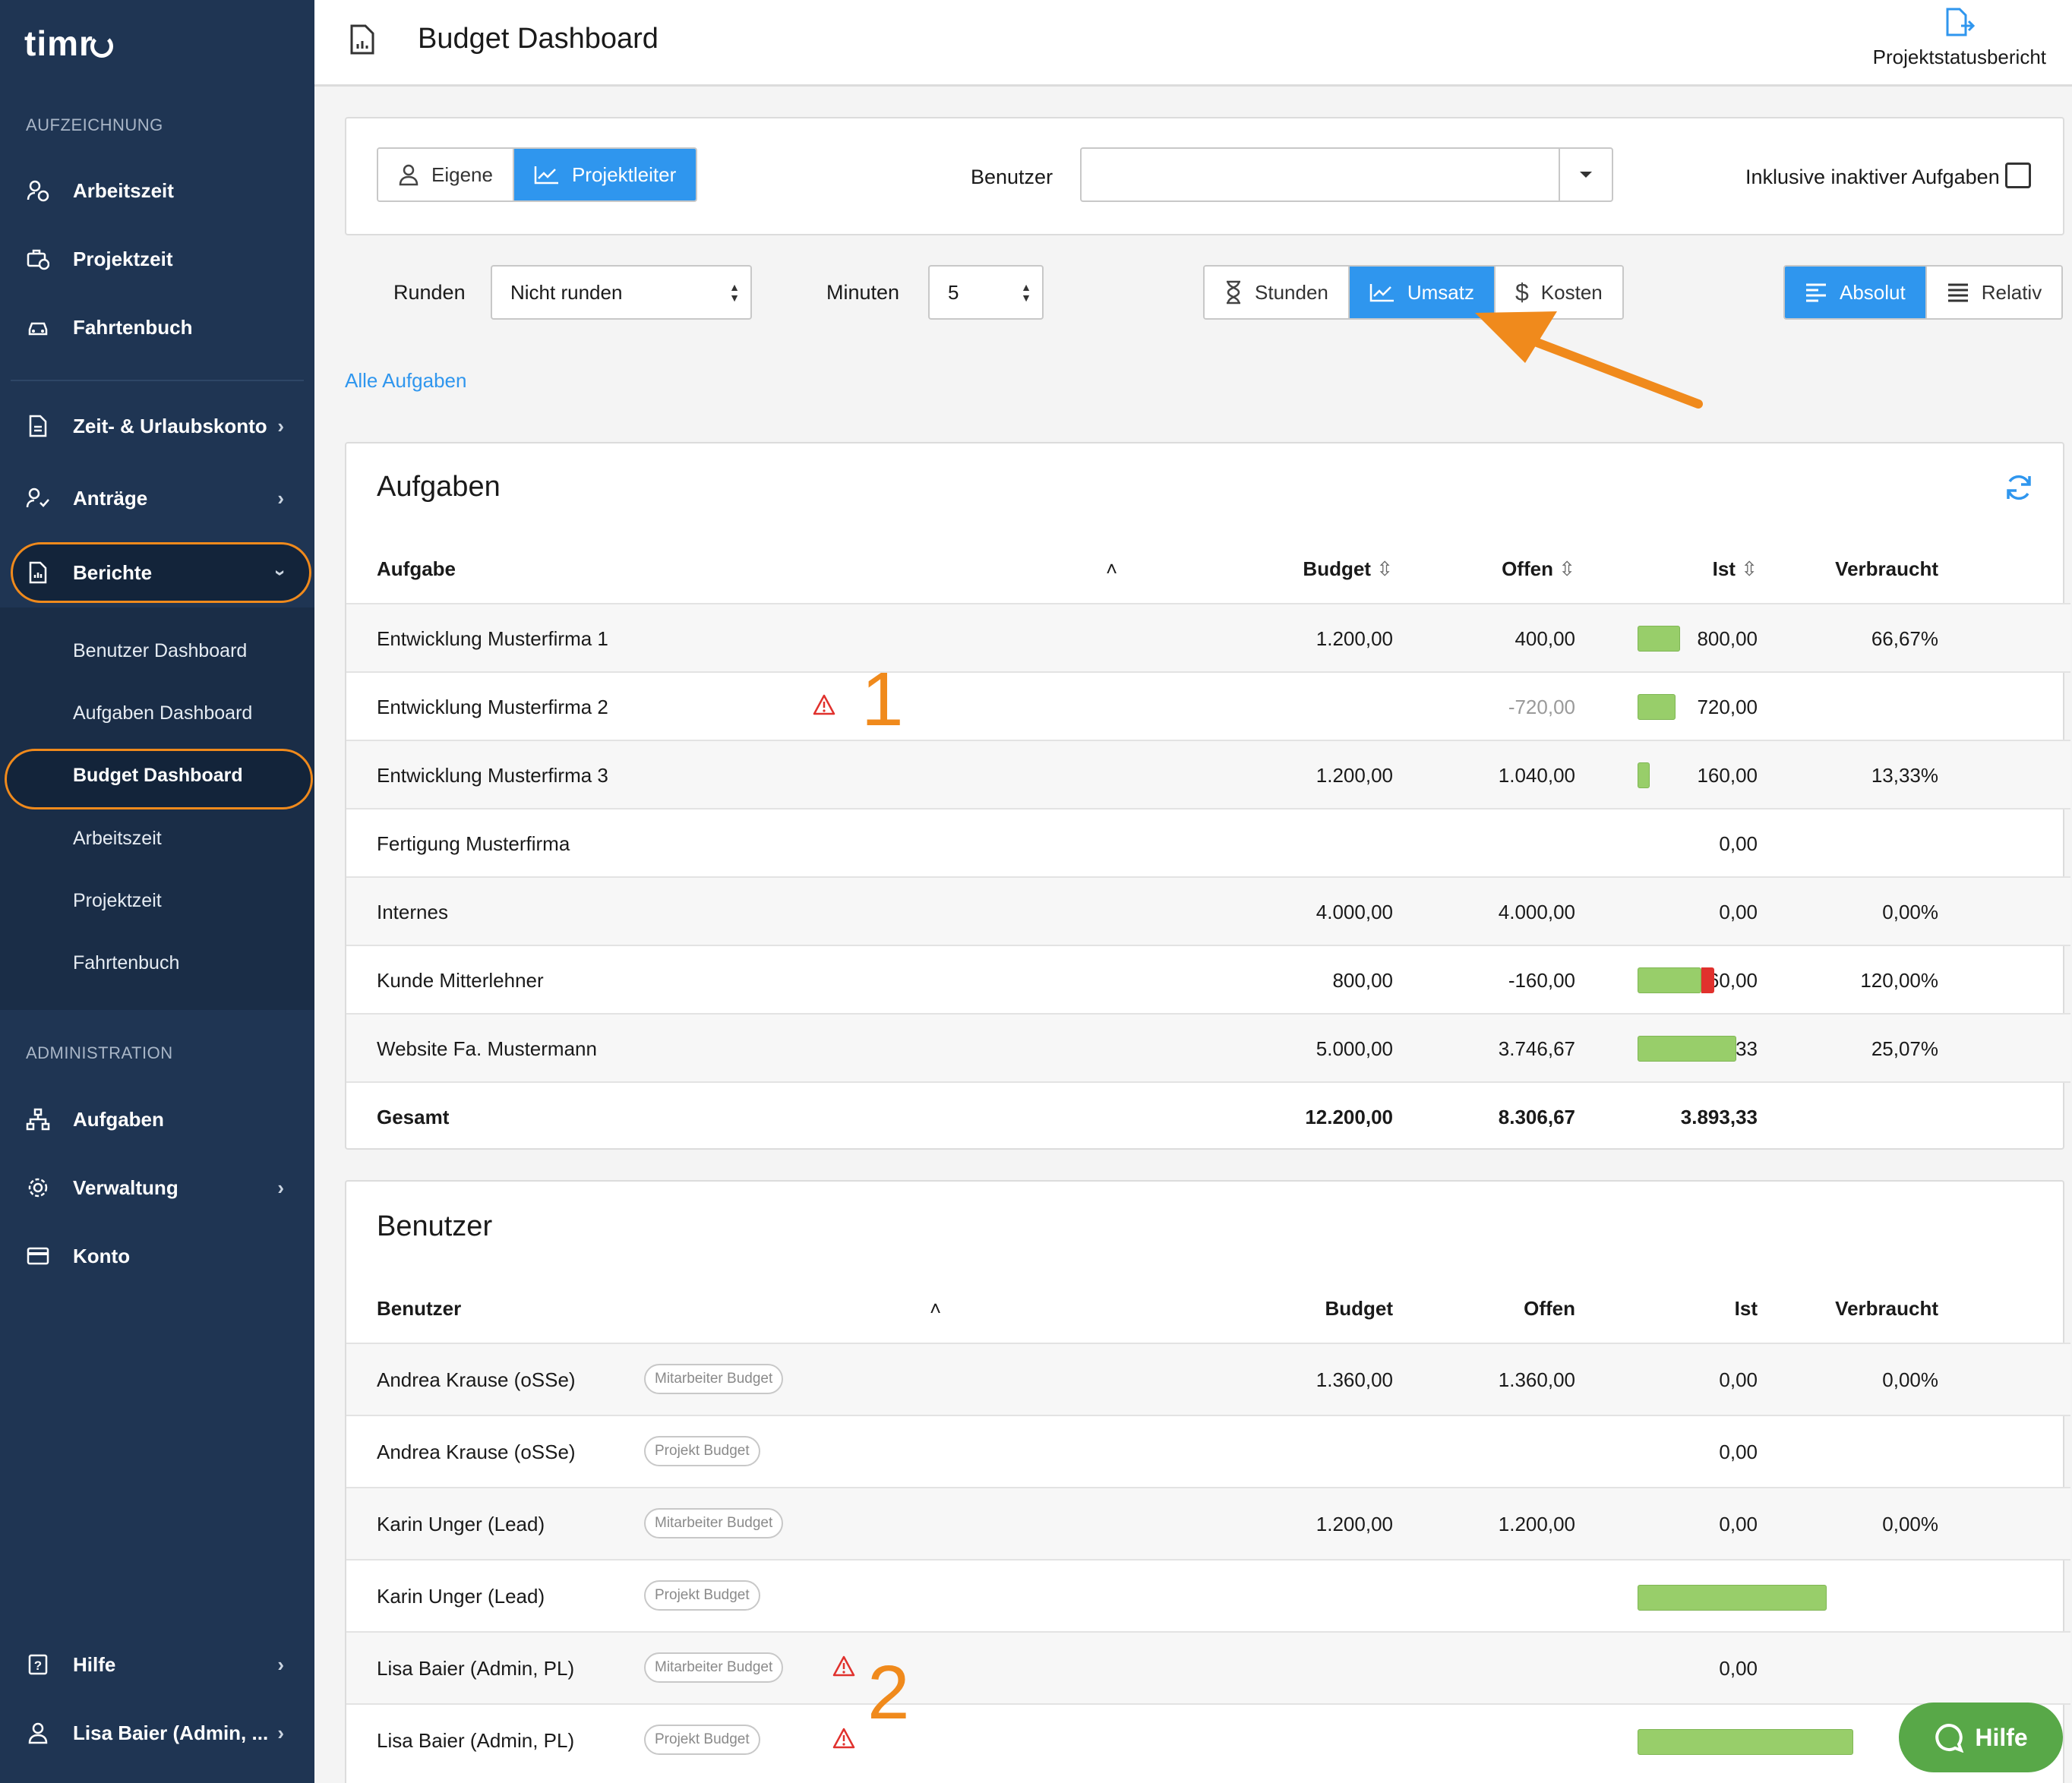  What do you see at coordinates (2001, 1737) in the screenshot?
I see `help-chat-label: Hilfe` at bounding box center [2001, 1737].